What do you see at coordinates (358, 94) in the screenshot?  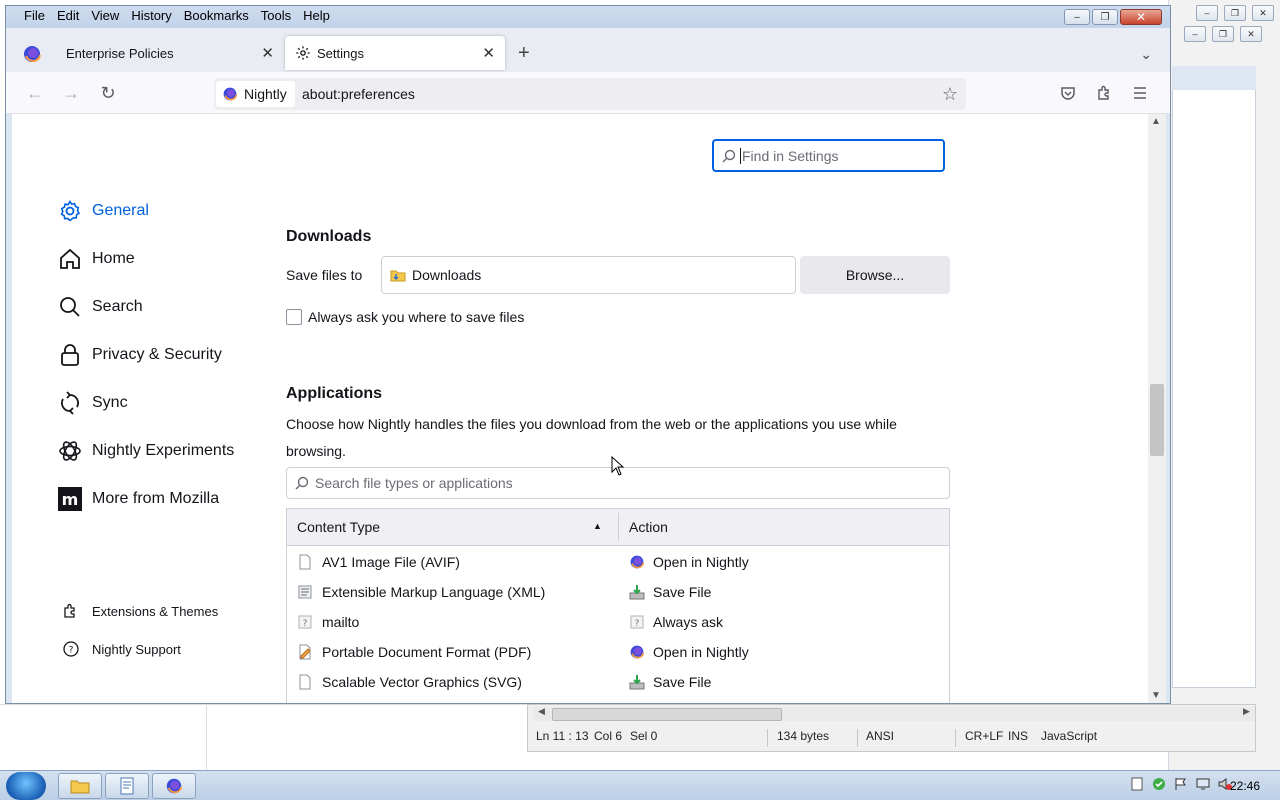 I see `url-text: about:preferences` at bounding box center [358, 94].